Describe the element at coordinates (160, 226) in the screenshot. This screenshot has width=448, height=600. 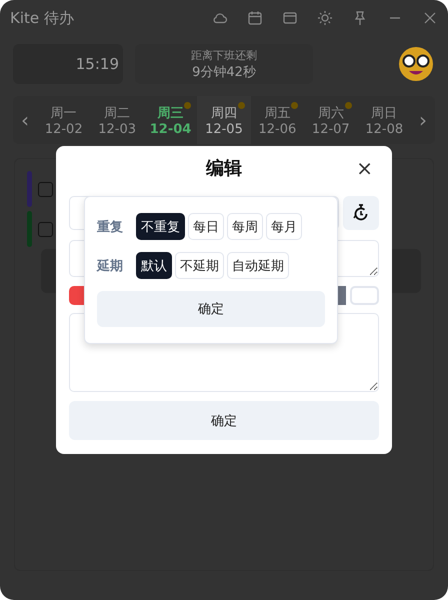
I see `option-chip: 不重复` at that location.